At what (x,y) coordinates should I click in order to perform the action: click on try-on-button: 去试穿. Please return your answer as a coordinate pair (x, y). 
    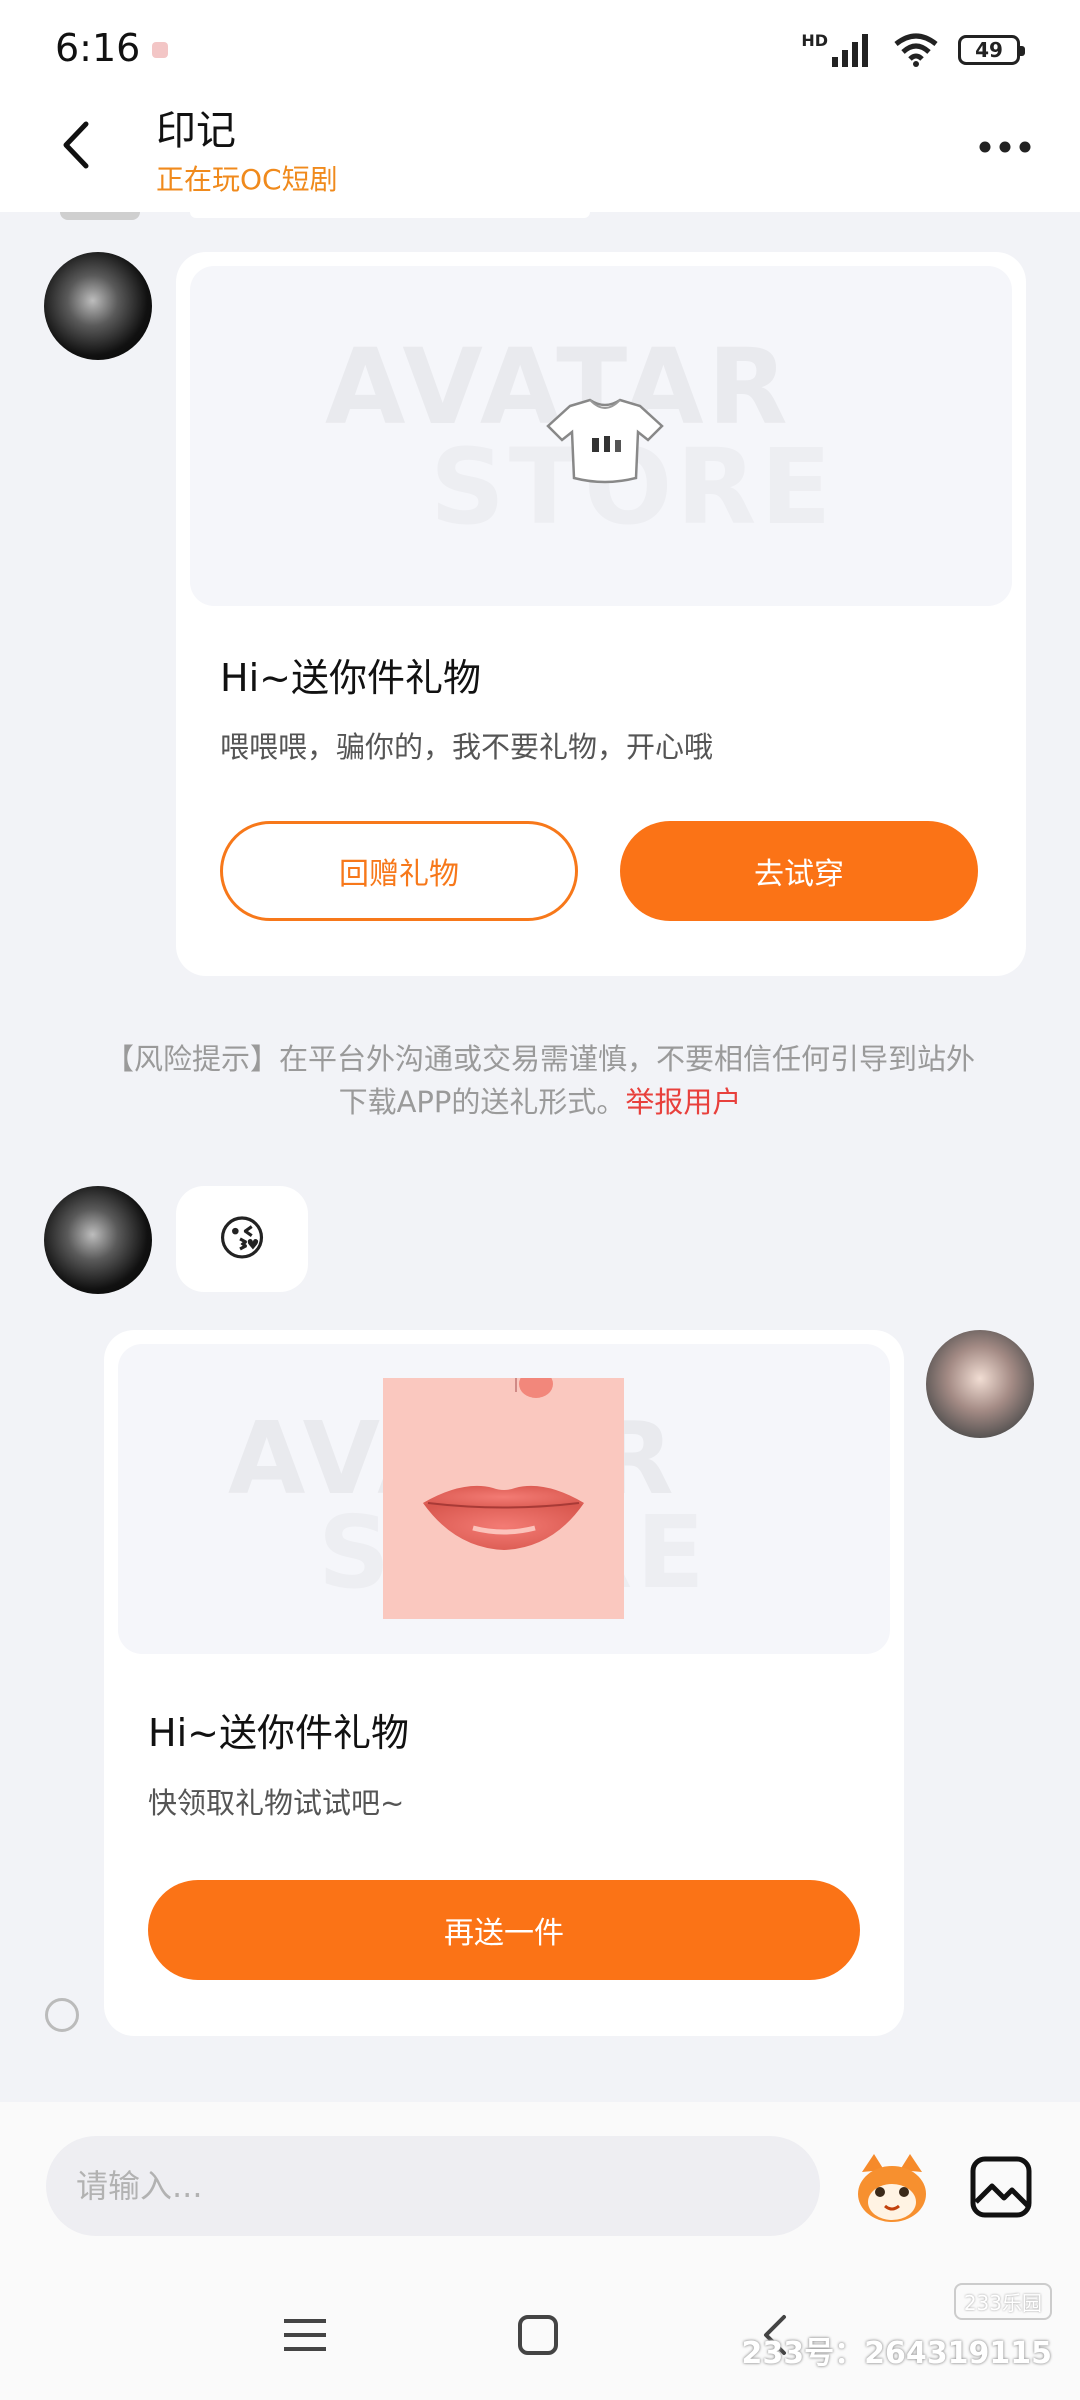
    Looking at the image, I should click on (799, 871).